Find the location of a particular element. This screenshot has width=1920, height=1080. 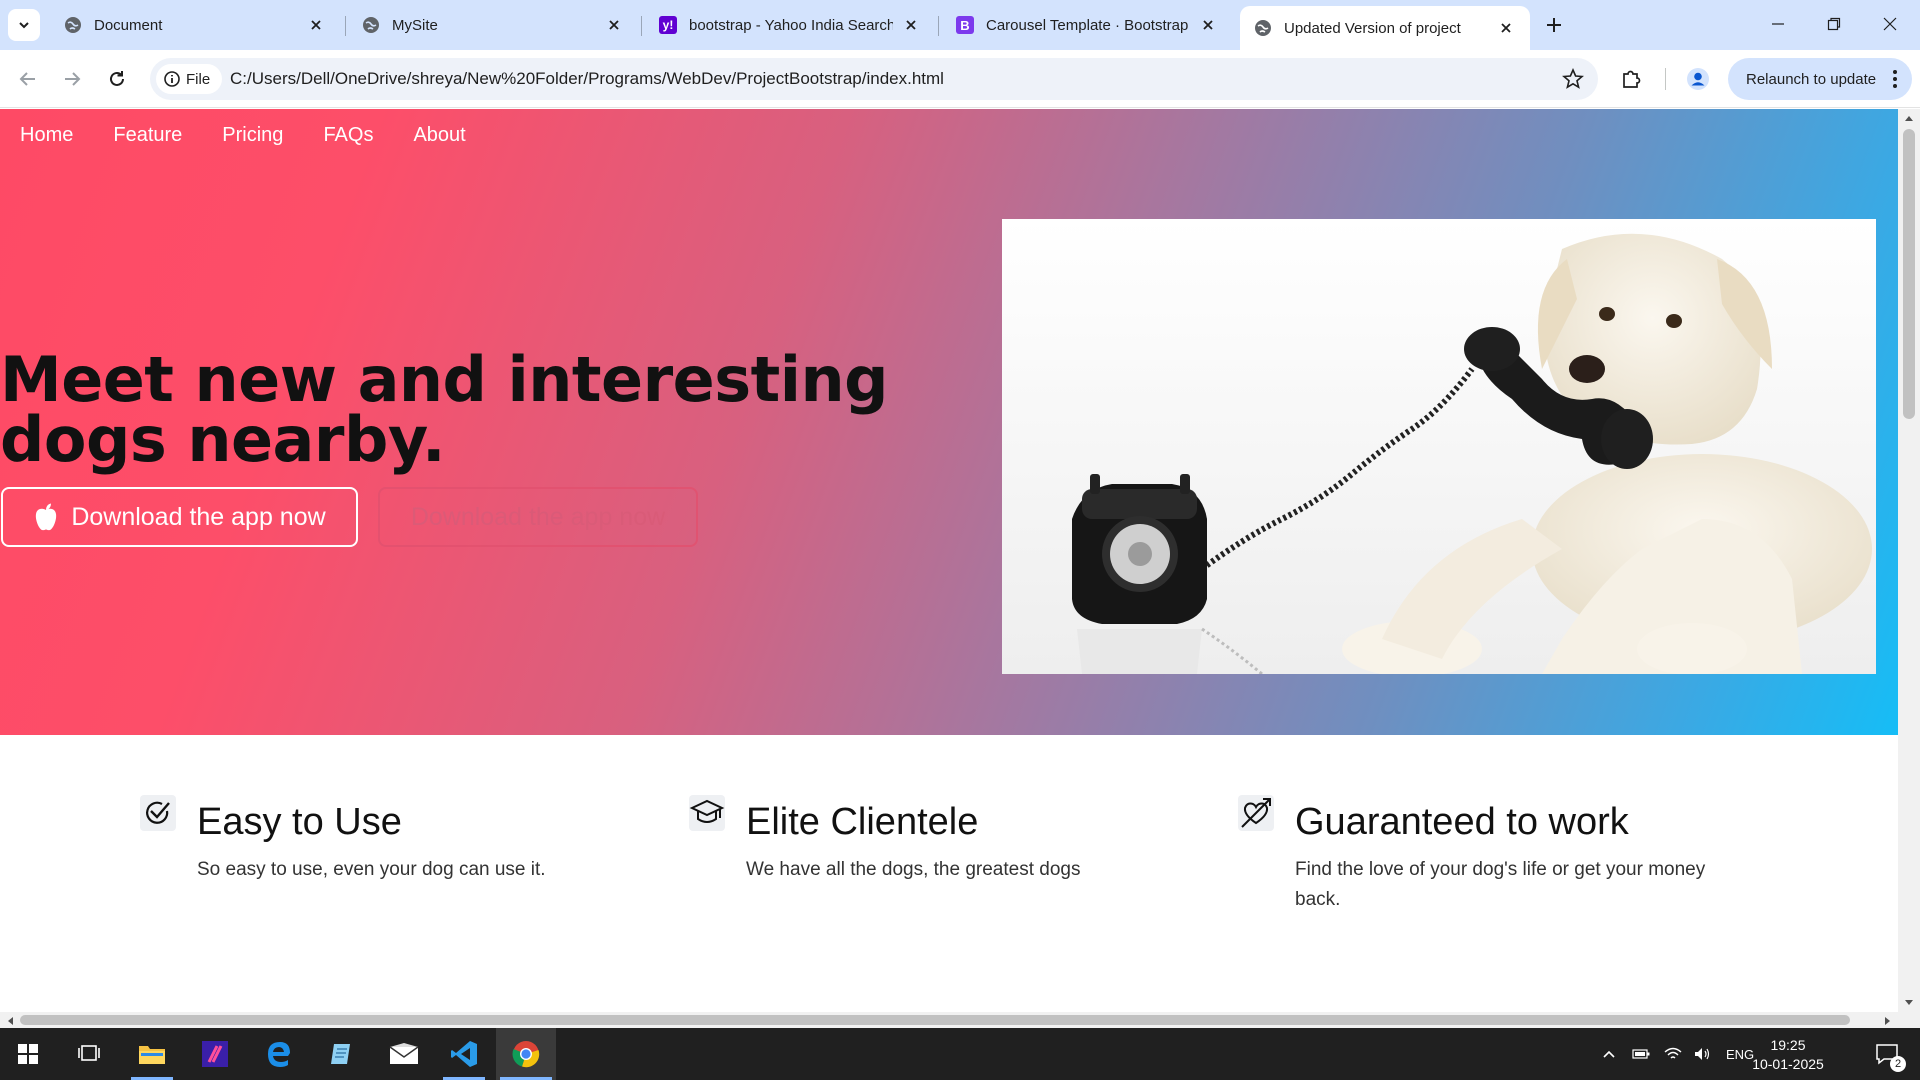

download-app-secondary-label: Download the app now is located at coordinates (538, 516).